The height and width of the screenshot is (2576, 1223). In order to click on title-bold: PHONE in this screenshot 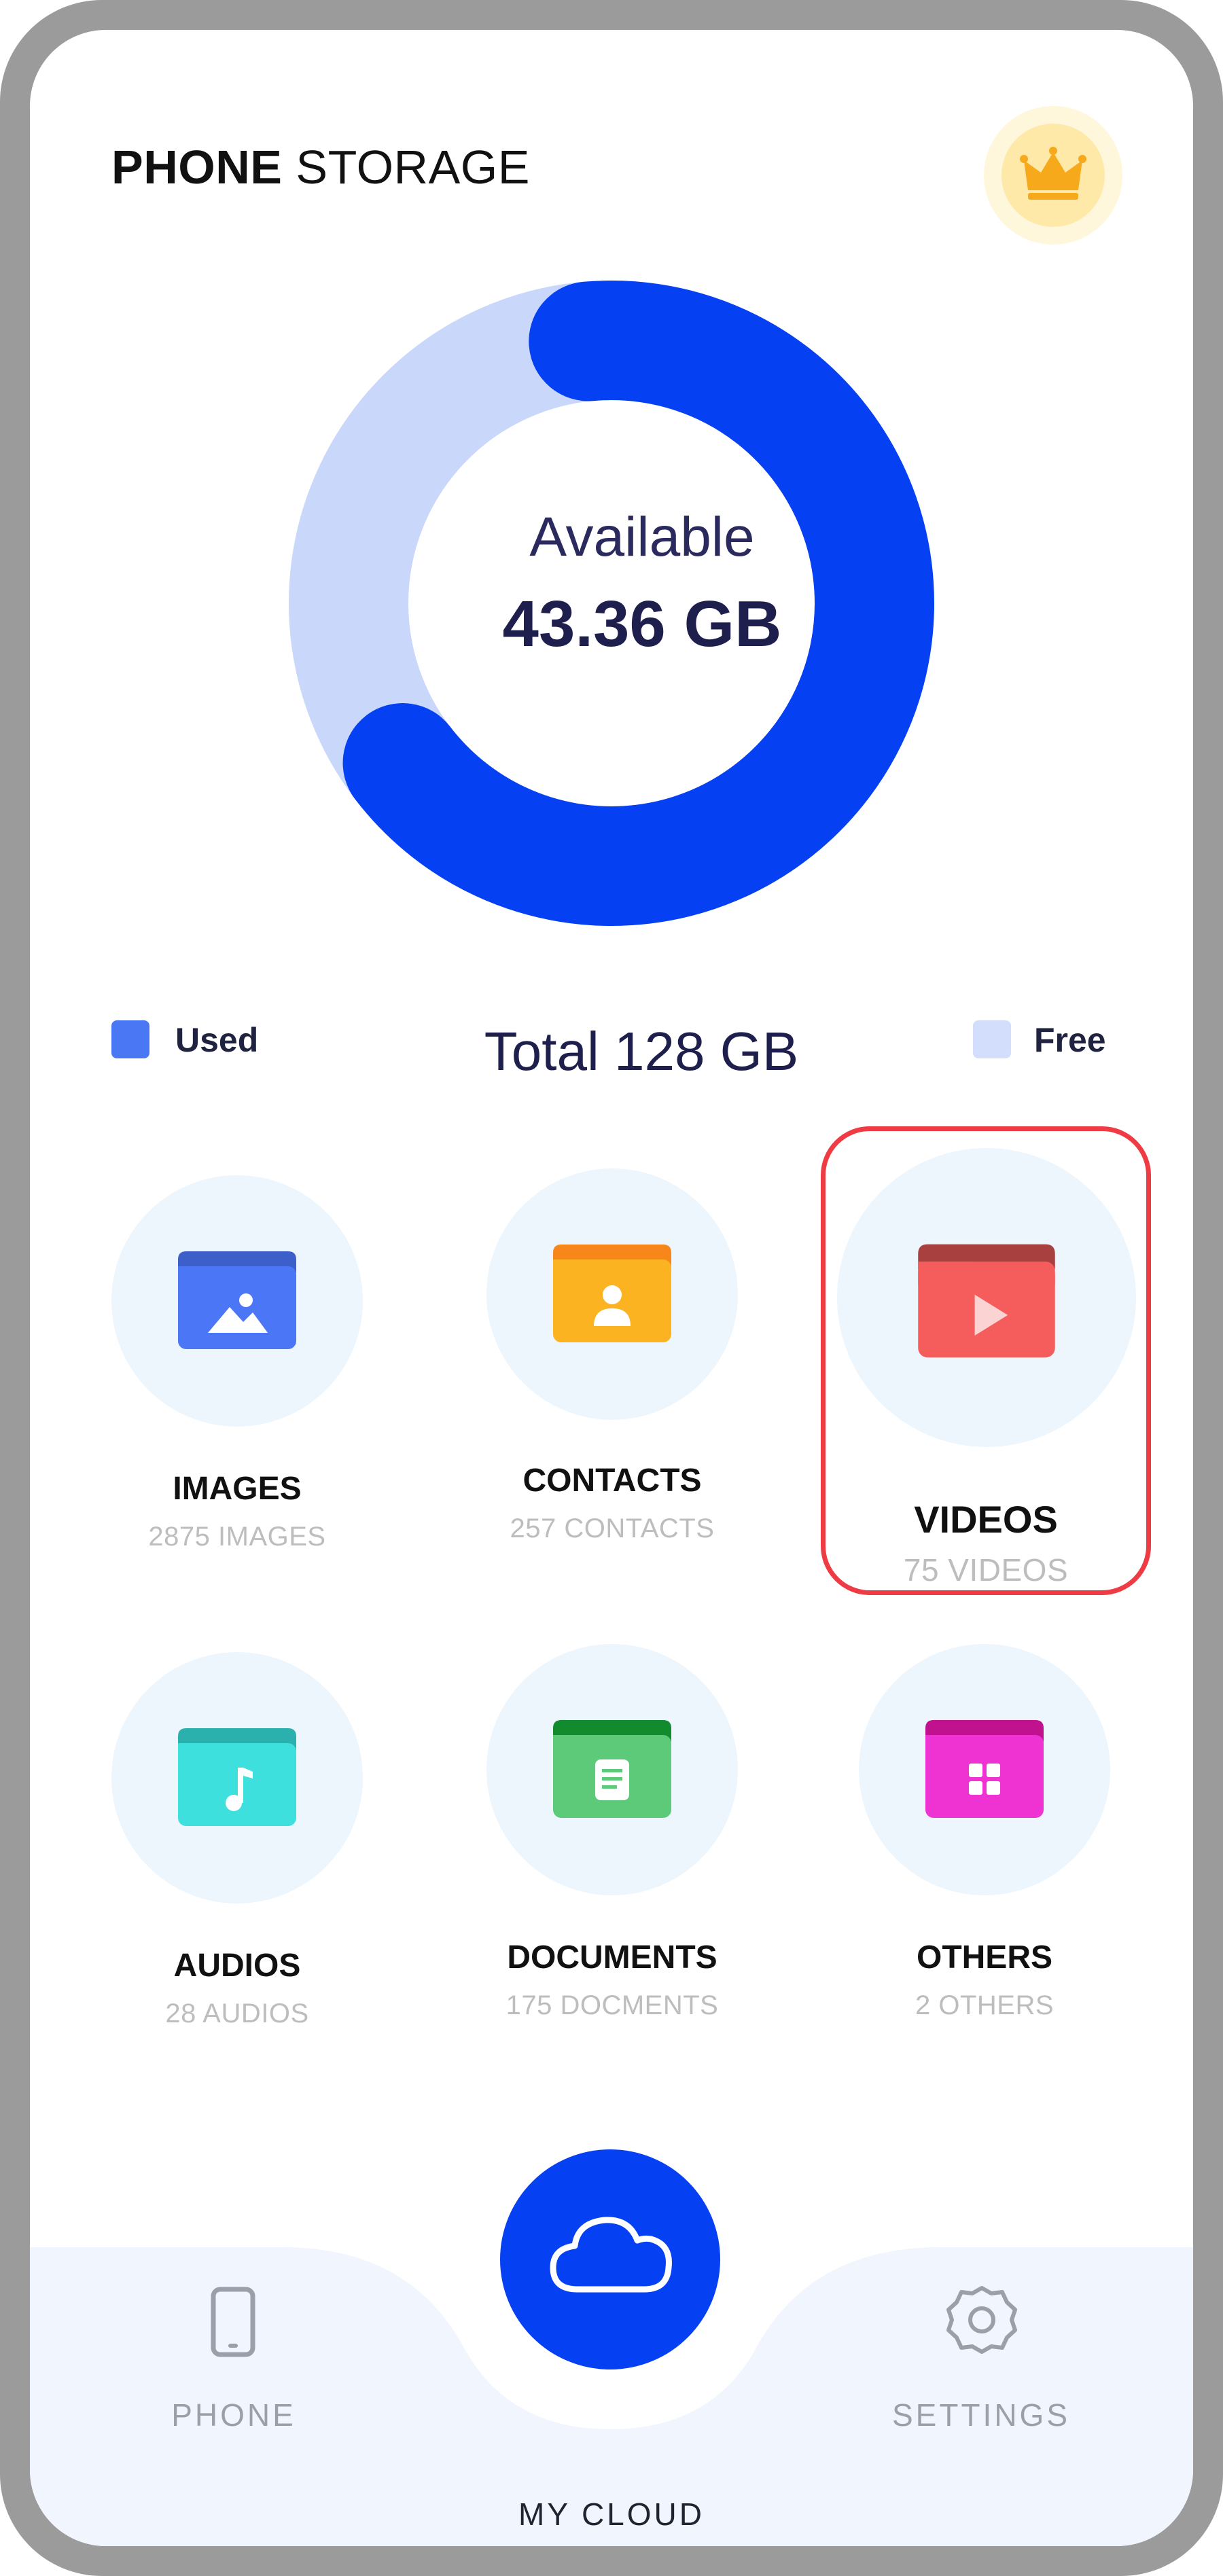, I will do `click(197, 167)`.